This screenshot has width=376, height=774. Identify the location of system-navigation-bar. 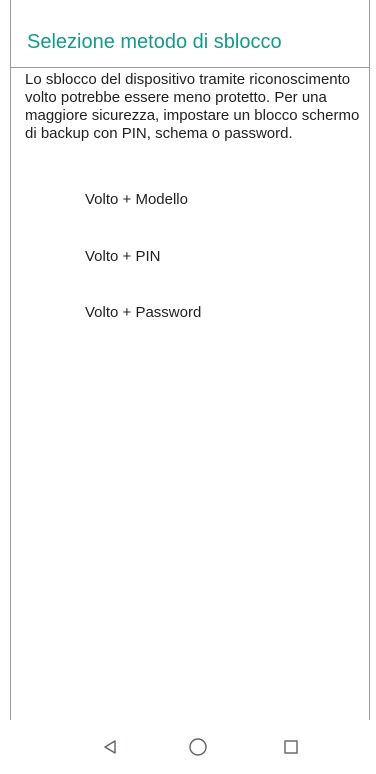
(188, 747).